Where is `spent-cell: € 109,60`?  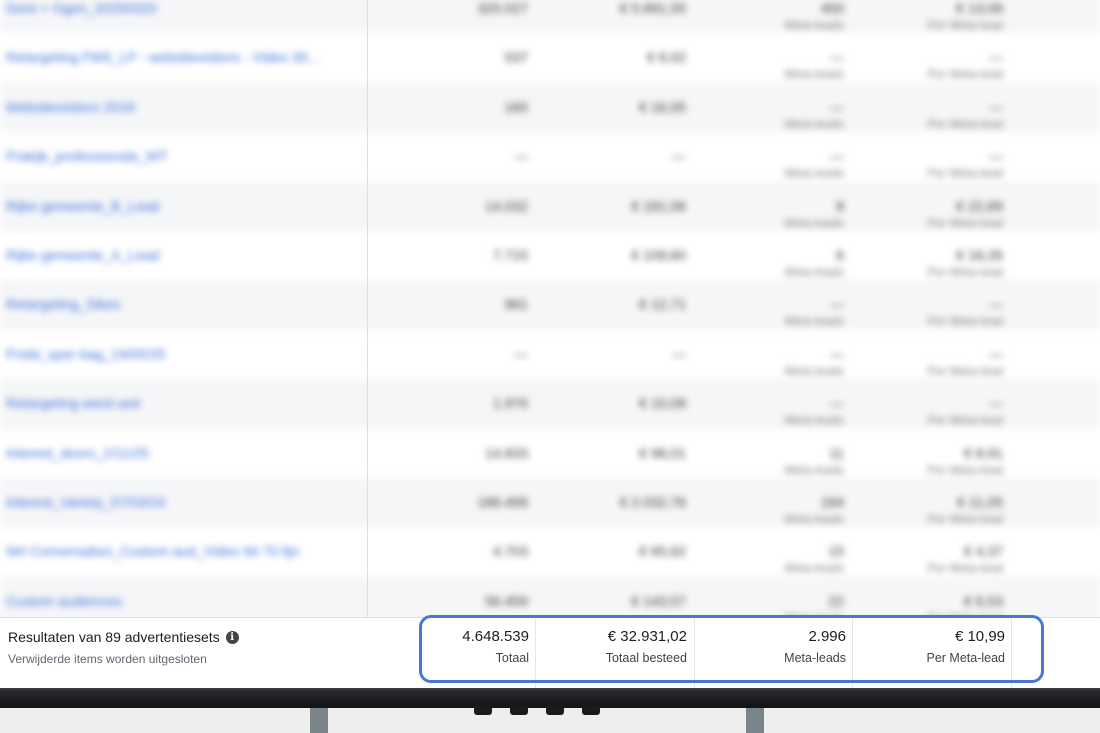 spent-cell: € 109,60 is located at coordinates (659, 254).